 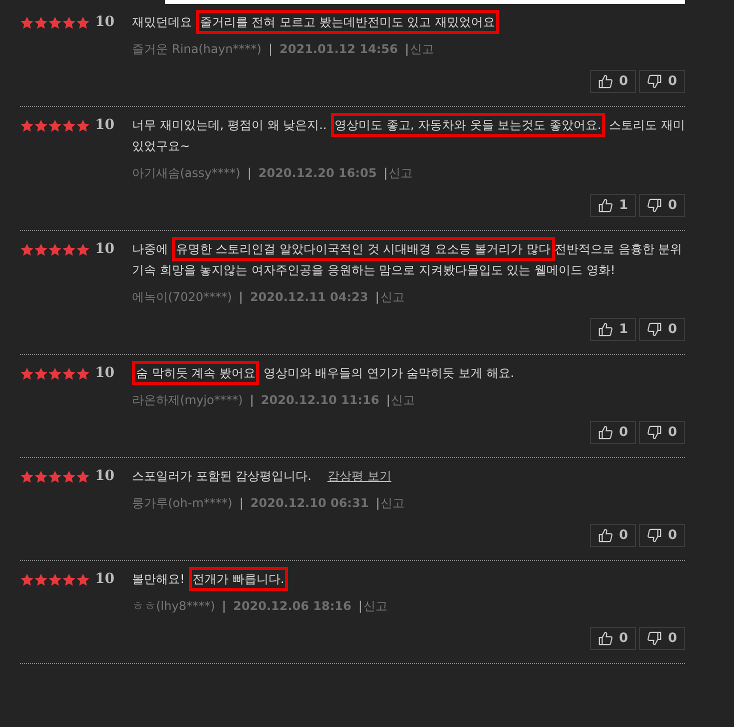 I want to click on author-name: ㅎㅎ(lhy8****), so click(x=174, y=606).